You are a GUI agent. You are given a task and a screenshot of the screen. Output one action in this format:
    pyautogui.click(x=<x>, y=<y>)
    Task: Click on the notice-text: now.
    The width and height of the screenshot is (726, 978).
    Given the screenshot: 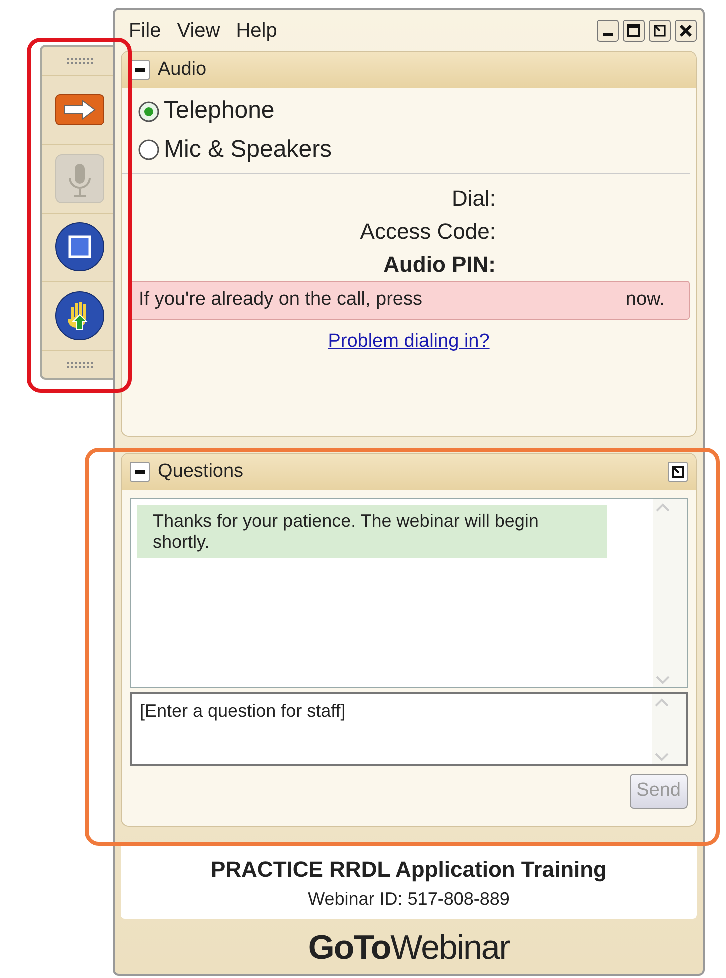 What is the action you would take?
    pyautogui.click(x=645, y=300)
    